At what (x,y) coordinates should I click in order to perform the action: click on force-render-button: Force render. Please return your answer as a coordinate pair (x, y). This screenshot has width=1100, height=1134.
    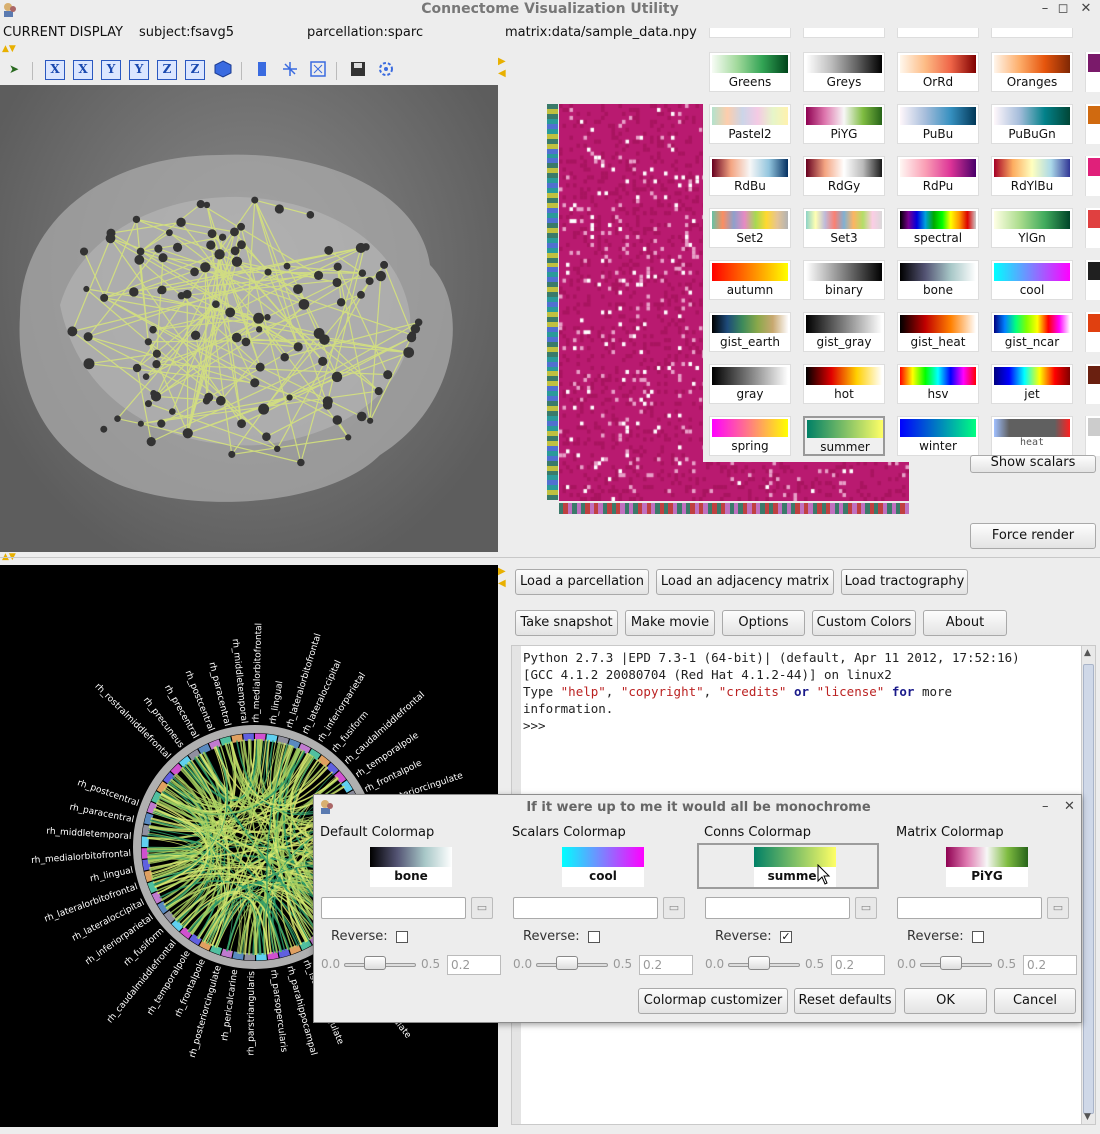
    Looking at the image, I should click on (1033, 536).